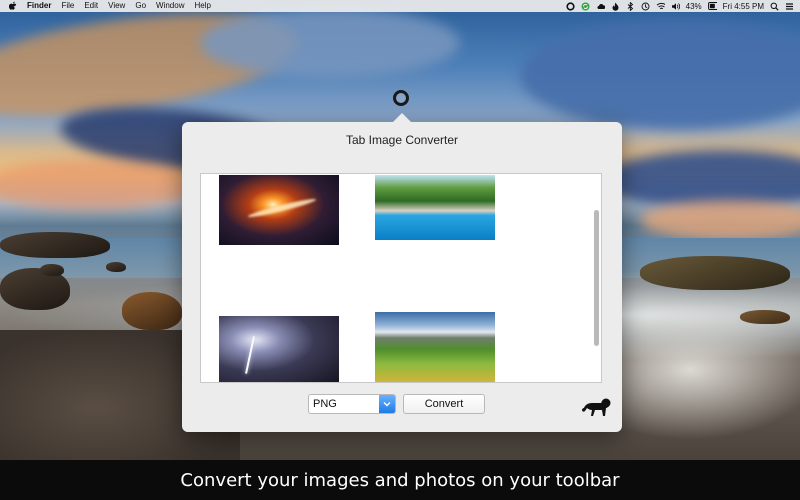 The height and width of the screenshot is (500, 800). Describe the element at coordinates (401, 98) in the screenshot. I see `status-item-icon` at that location.